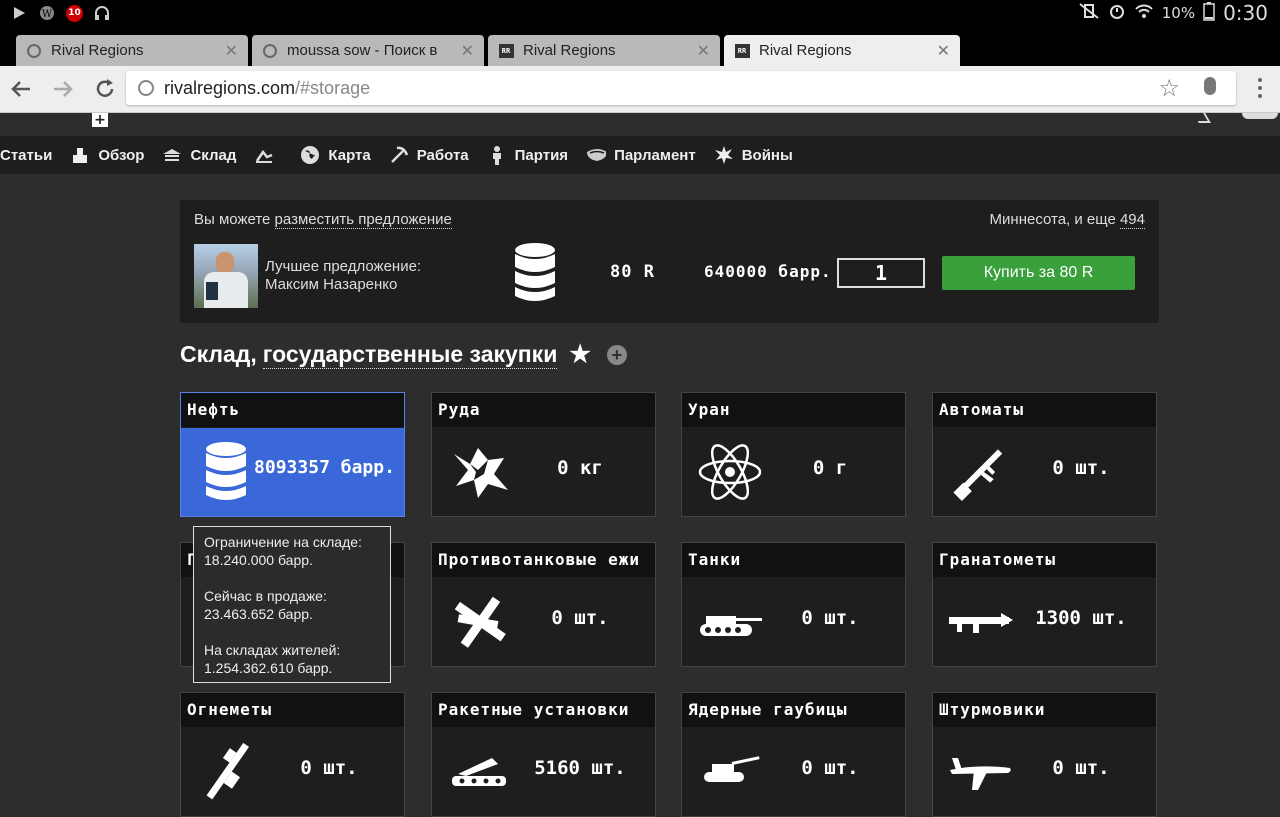 The height and width of the screenshot is (817, 1280). What do you see at coordinates (480, 472) in the screenshot?
I see `ore-icon` at bounding box center [480, 472].